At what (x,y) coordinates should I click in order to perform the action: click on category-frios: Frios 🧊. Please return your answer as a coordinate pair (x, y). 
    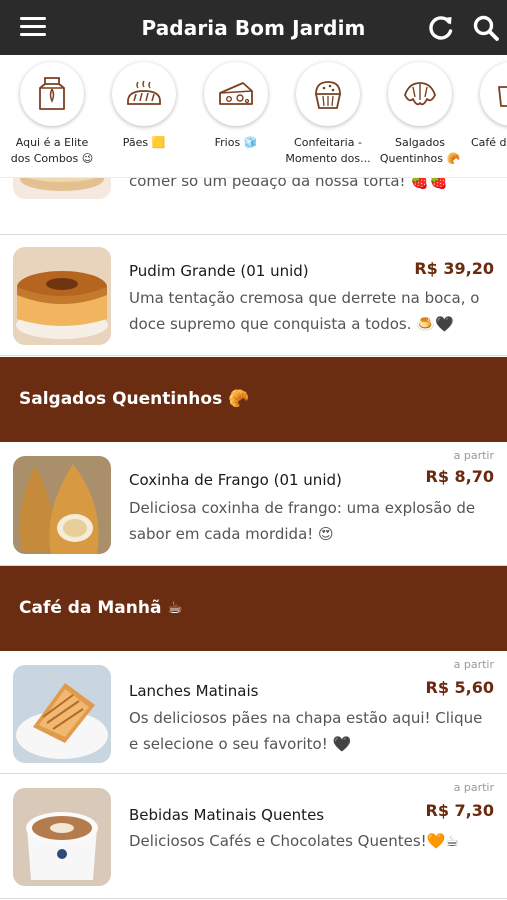
    Looking at the image, I should click on (236, 116).